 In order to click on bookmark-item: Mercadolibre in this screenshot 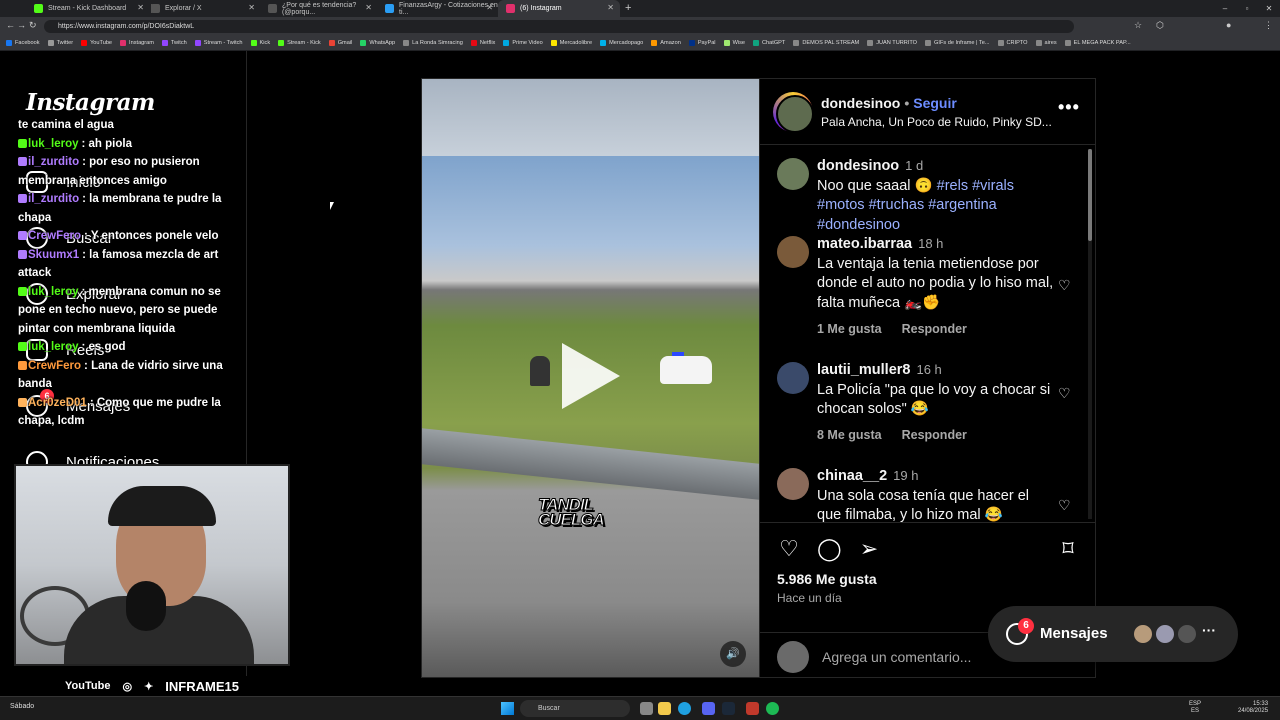, I will do `click(571, 43)`.